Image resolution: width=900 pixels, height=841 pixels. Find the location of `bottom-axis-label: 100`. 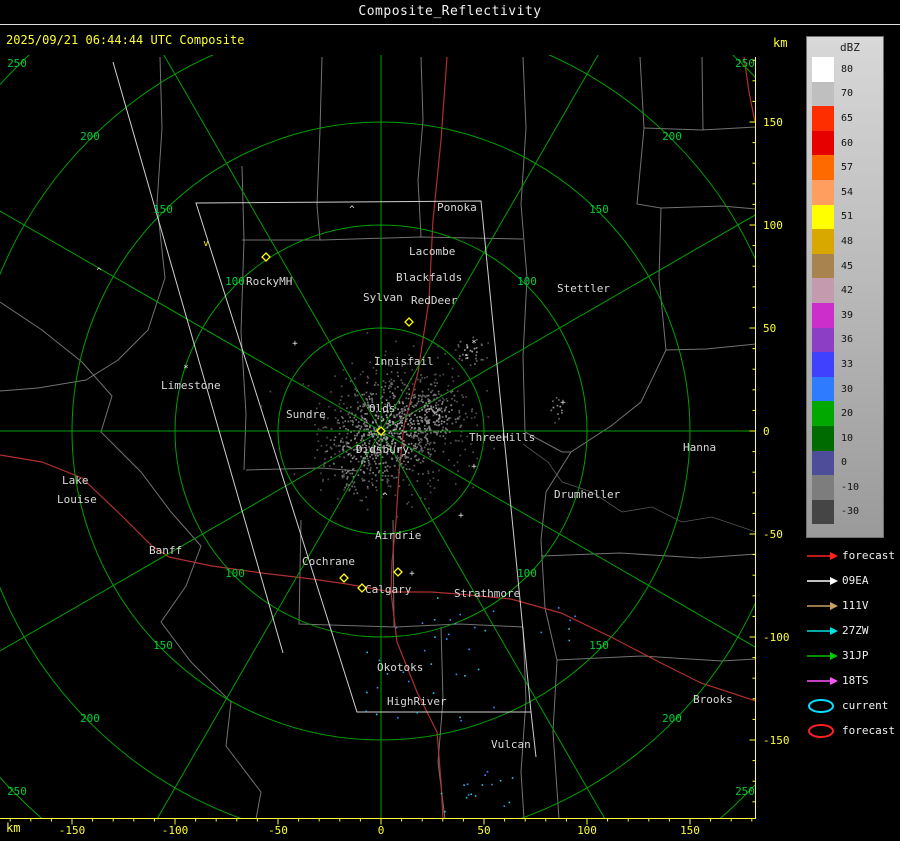

bottom-axis-label: 100 is located at coordinates (587, 830).